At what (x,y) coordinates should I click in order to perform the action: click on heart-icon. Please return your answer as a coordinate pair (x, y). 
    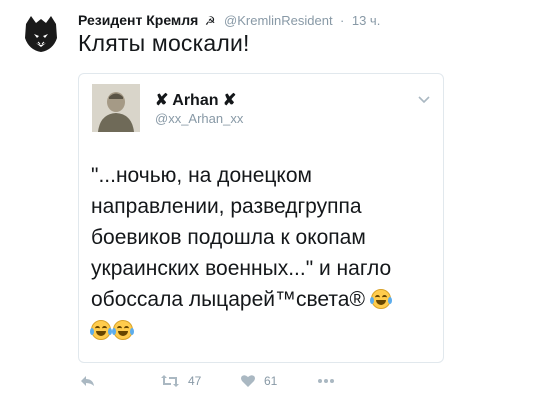
    Looking at the image, I should click on (248, 381).